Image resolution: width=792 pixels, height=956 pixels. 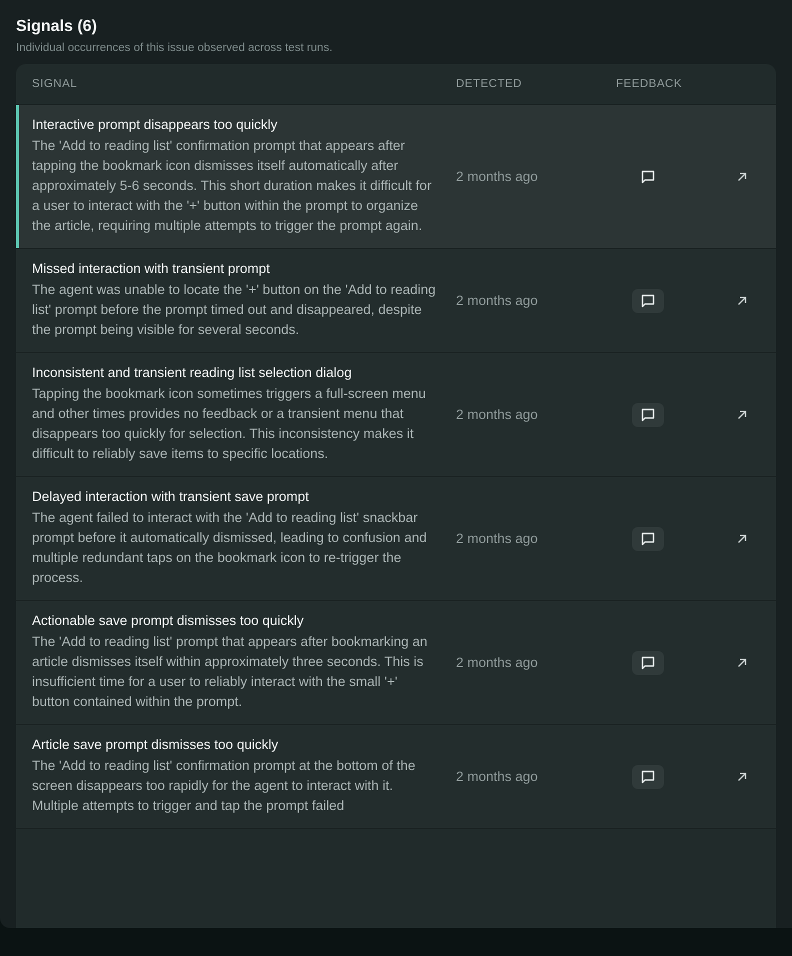 What do you see at coordinates (156, 744) in the screenshot?
I see `signal-title: Article save prompt dismisses too quickly` at bounding box center [156, 744].